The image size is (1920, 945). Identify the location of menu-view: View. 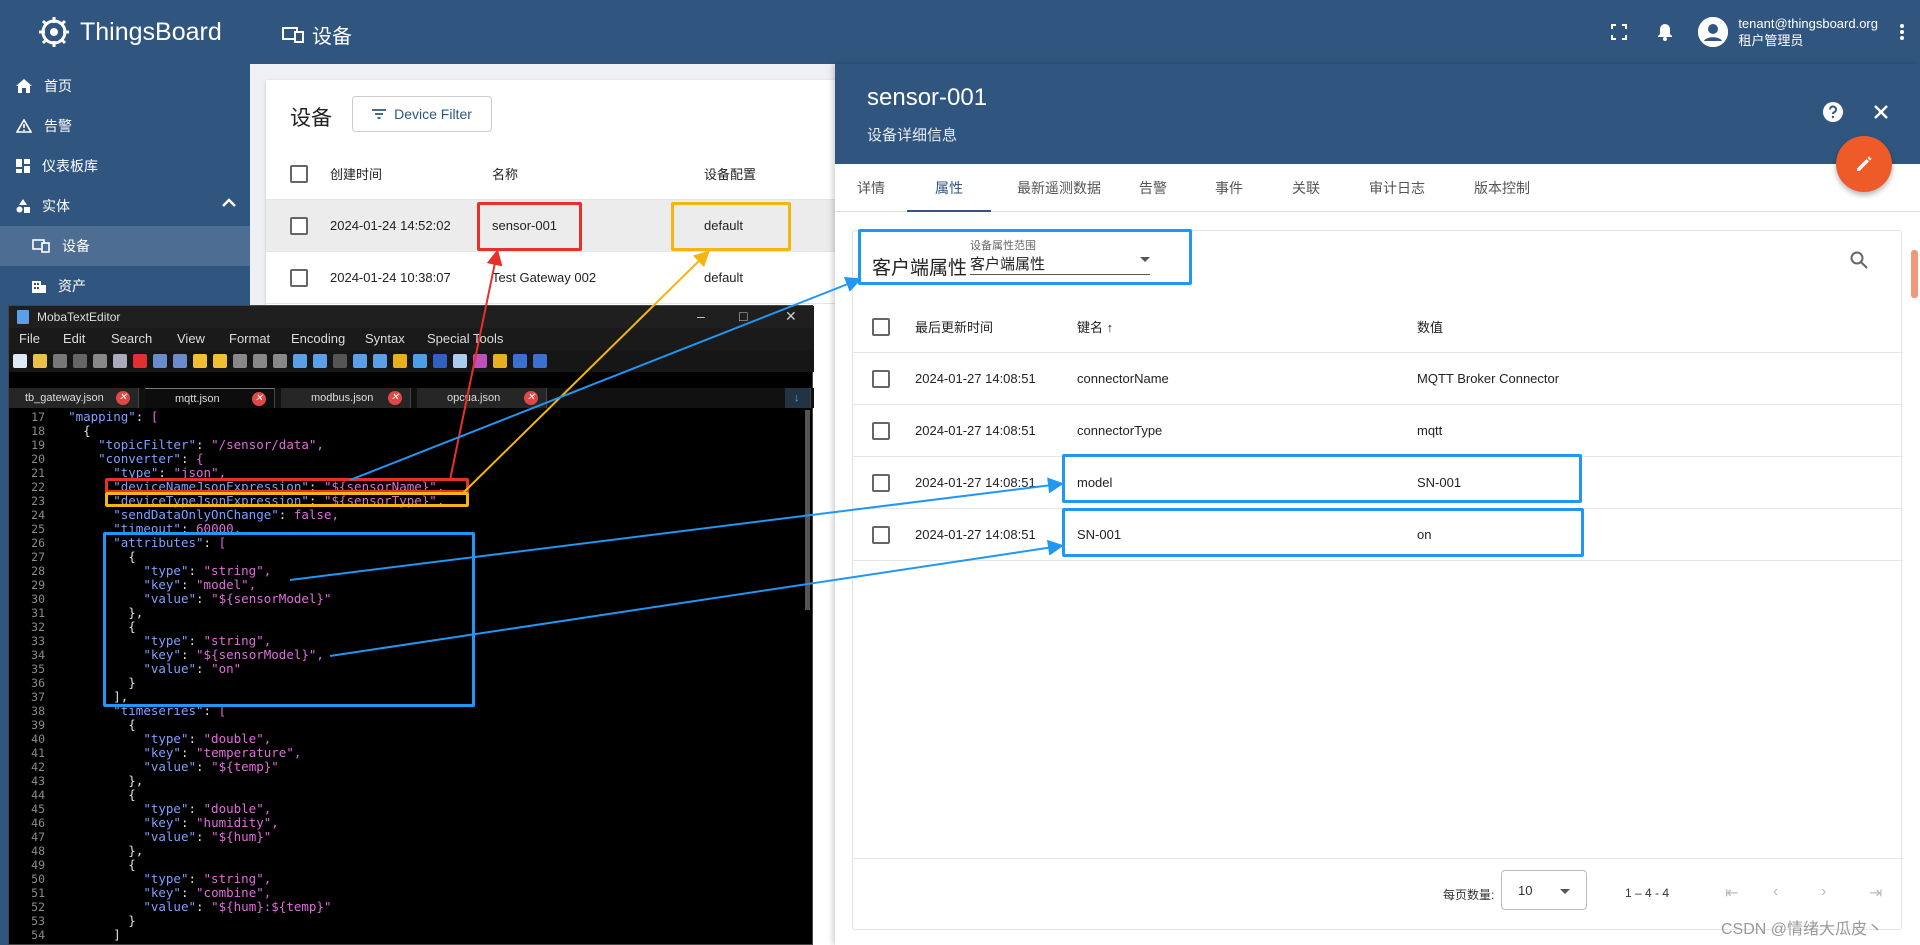
(191, 338).